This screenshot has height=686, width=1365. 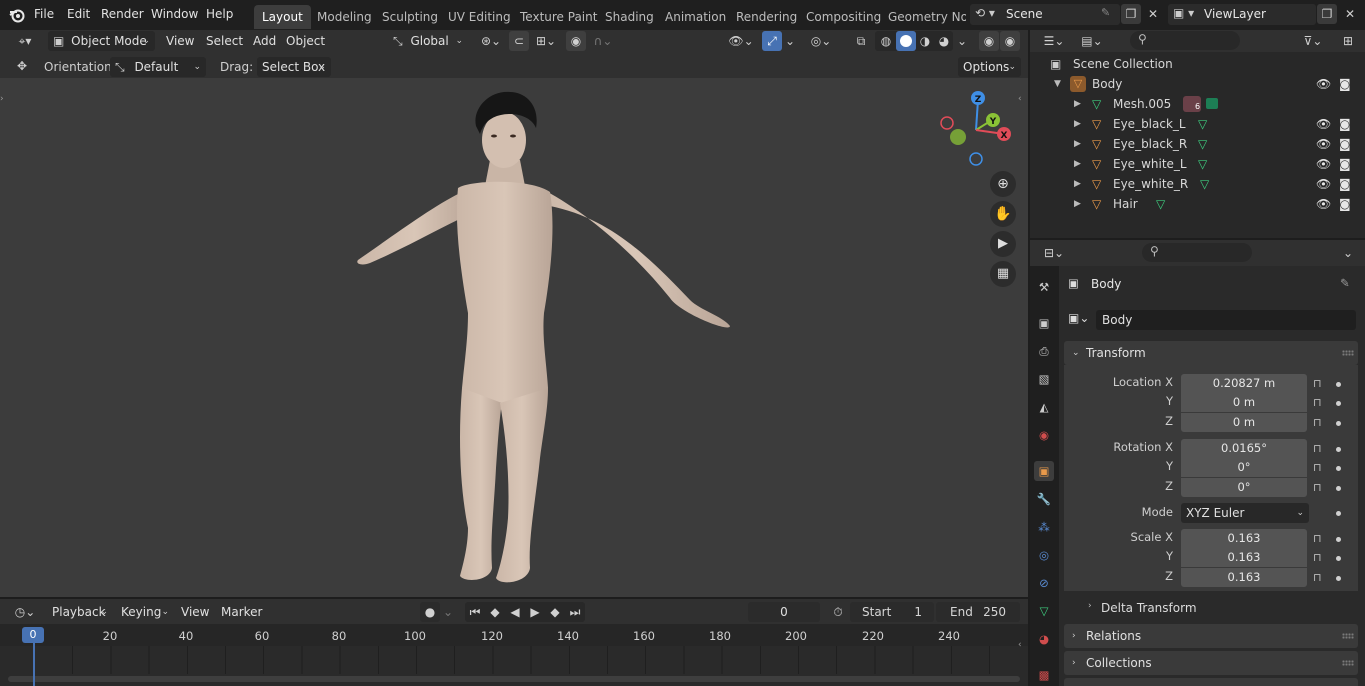 What do you see at coordinates (1244, 402) in the screenshot?
I see `location-y-field: 0 m` at bounding box center [1244, 402].